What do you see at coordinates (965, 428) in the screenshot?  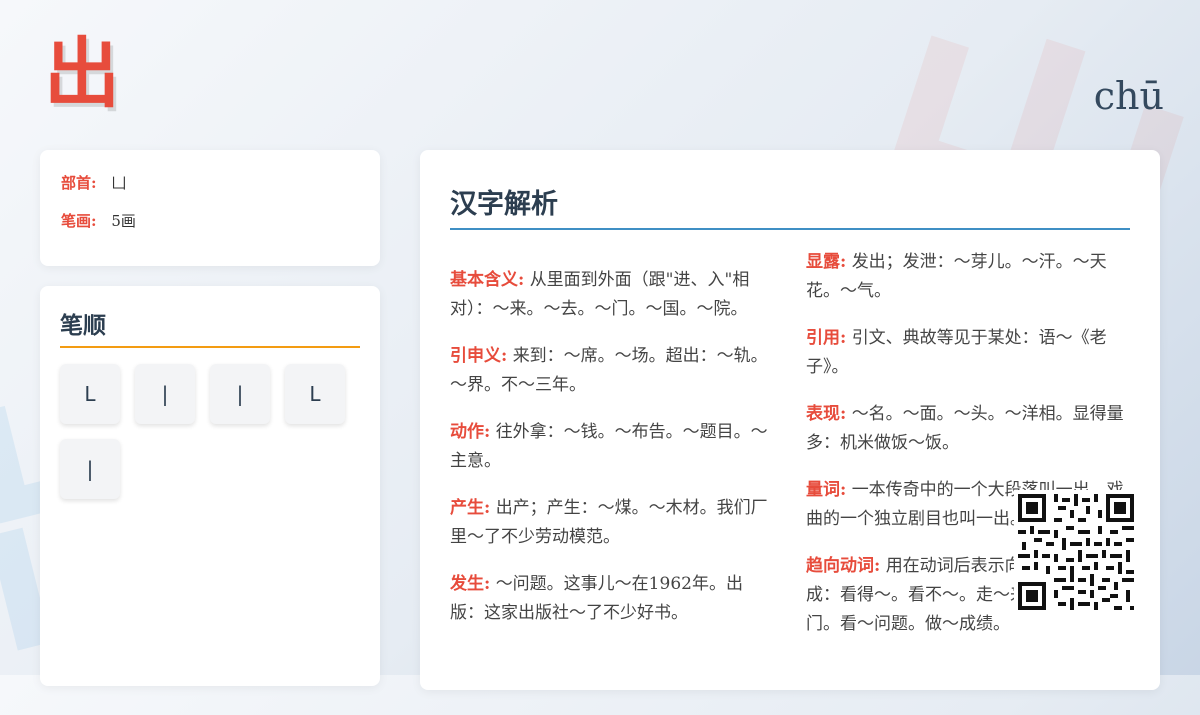 I see `definition-text: ～名。～面。～头。～洋相。显得量多：机米做饭～饭。` at bounding box center [965, 428].